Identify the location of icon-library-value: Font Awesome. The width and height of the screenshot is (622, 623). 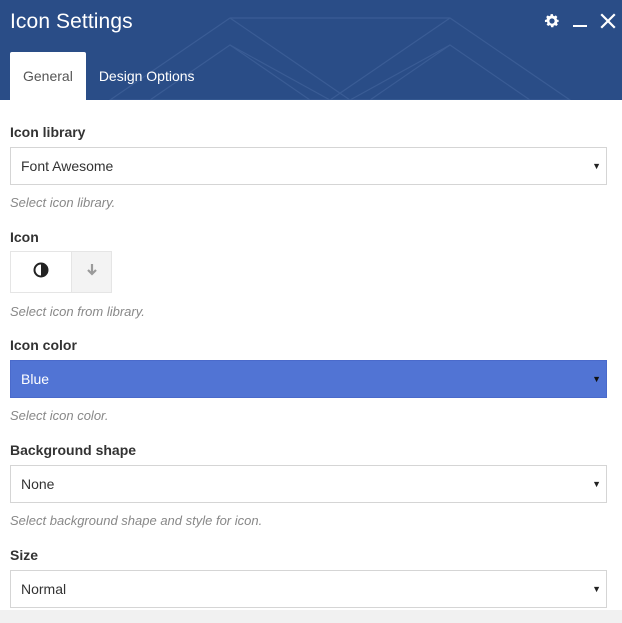
(67, 166).